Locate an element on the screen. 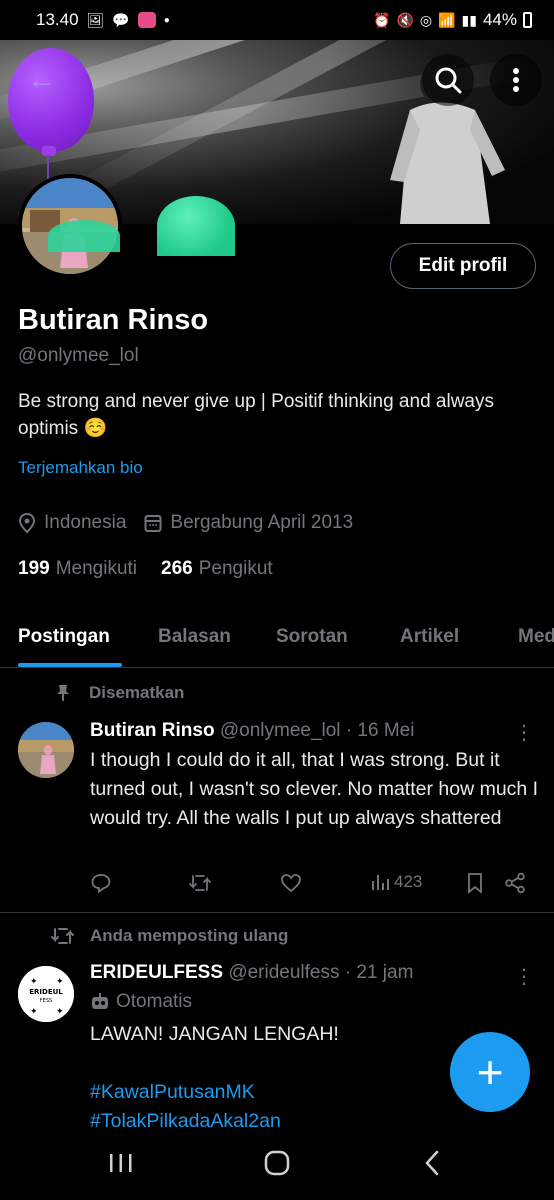 This screenshot has height=1200, width=554. mute-icon: 🔇 is located at coordinates (405, 19).